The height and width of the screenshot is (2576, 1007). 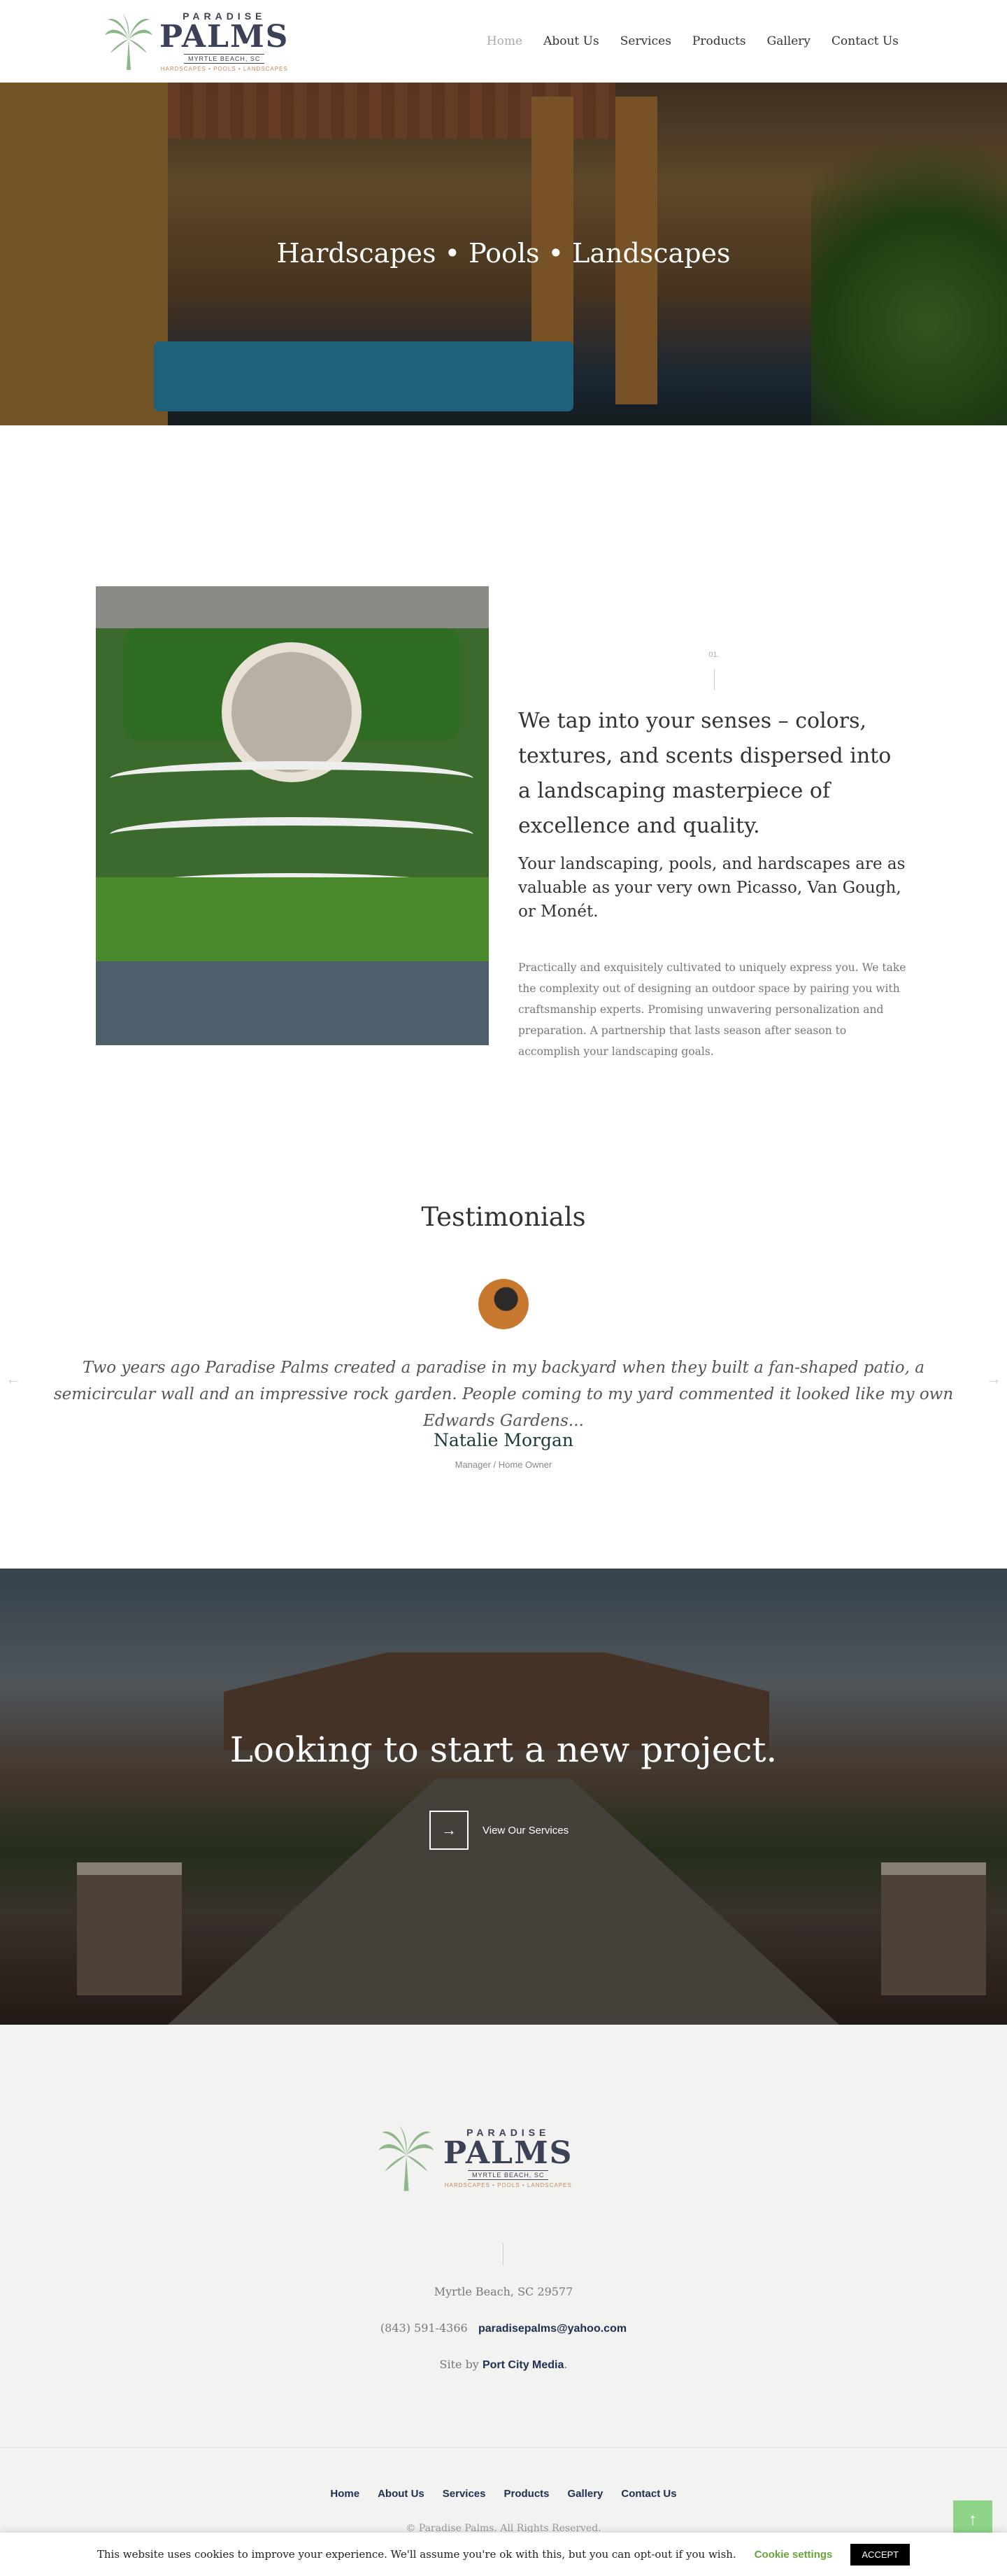 I want to click on image-gravel, so click(x=292, y=607).